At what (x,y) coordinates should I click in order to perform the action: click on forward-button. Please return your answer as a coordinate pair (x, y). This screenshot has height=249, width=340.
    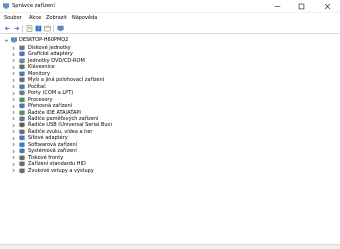
    Looking at the image, I should click on (16, 28).